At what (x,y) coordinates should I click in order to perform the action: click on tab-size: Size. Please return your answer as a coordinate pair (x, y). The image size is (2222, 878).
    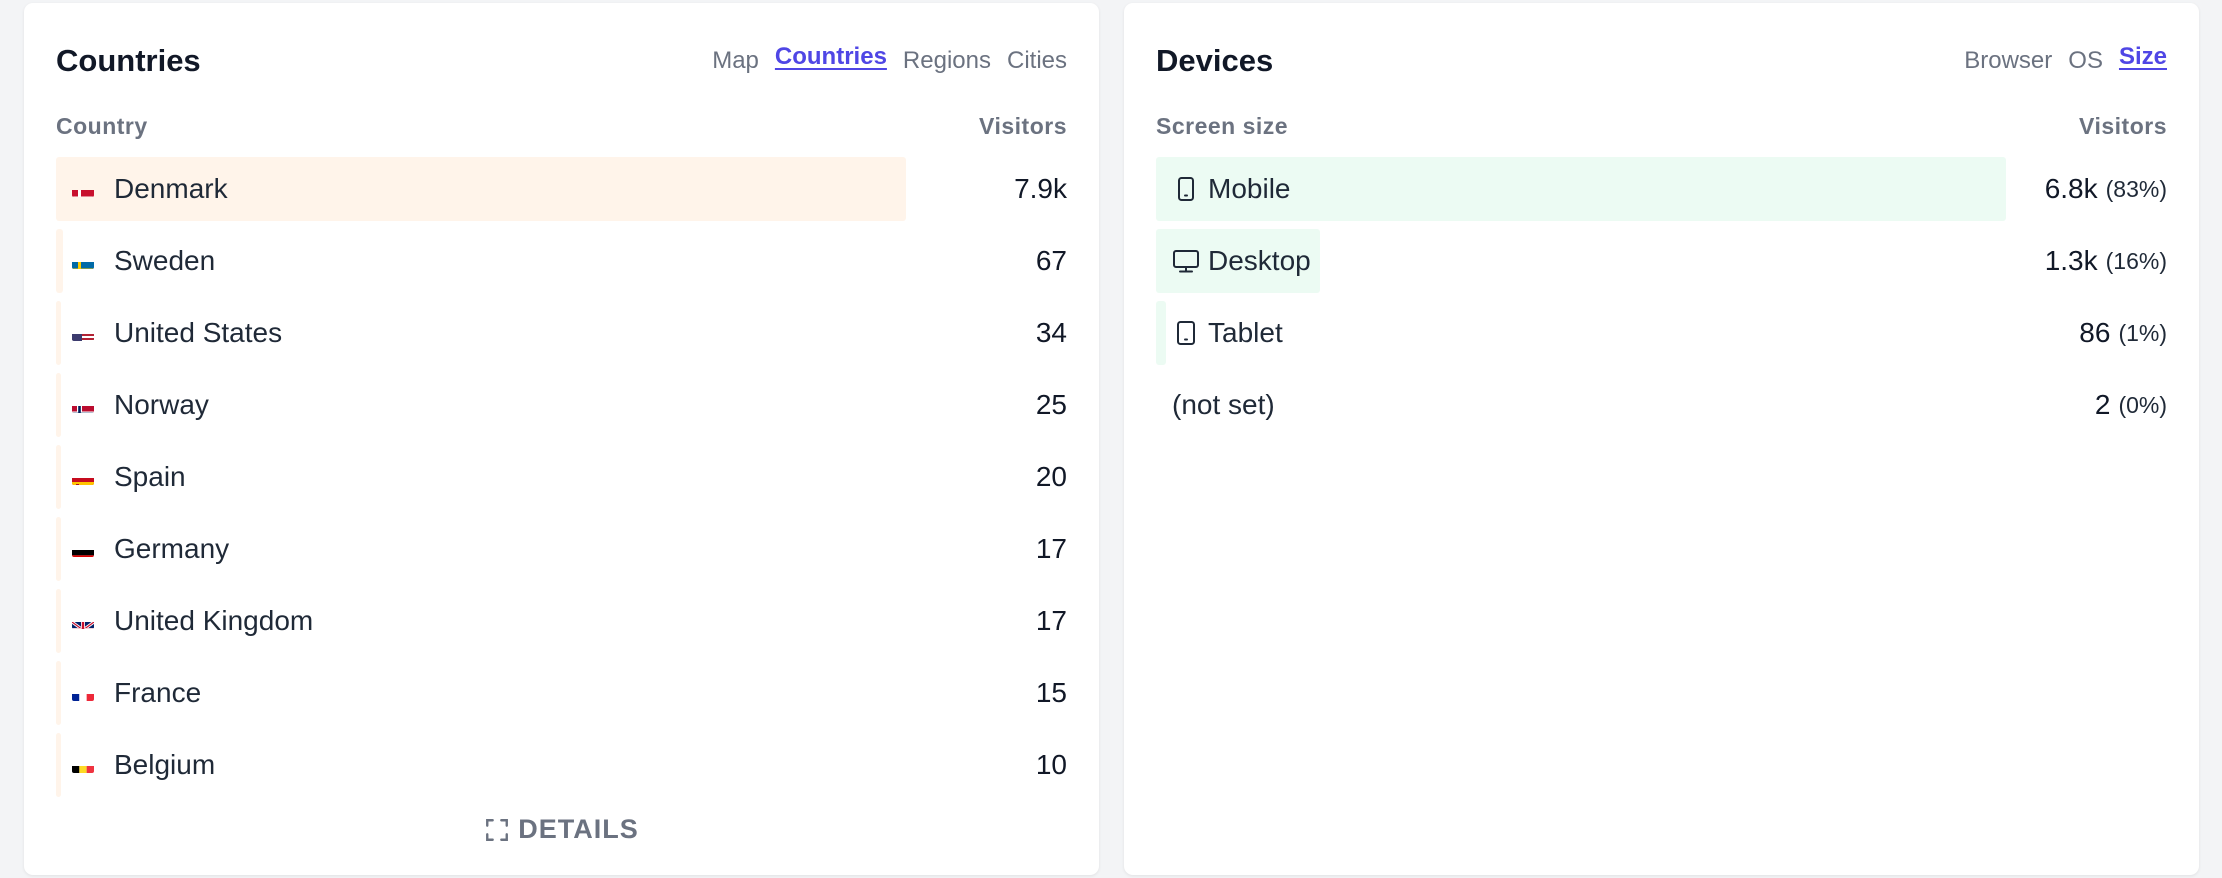
    Looking at the image, I should click on (2143, 57).